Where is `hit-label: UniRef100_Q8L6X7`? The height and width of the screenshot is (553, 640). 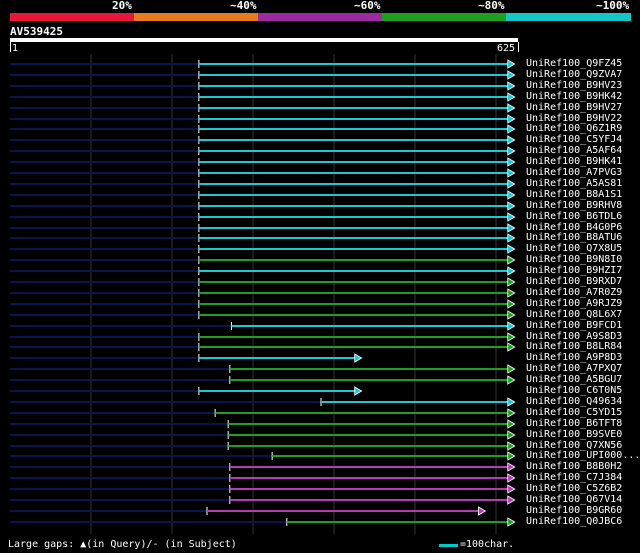 hit-label: UniRef100_Q8L6X7 is located at coordinates (574, 314).